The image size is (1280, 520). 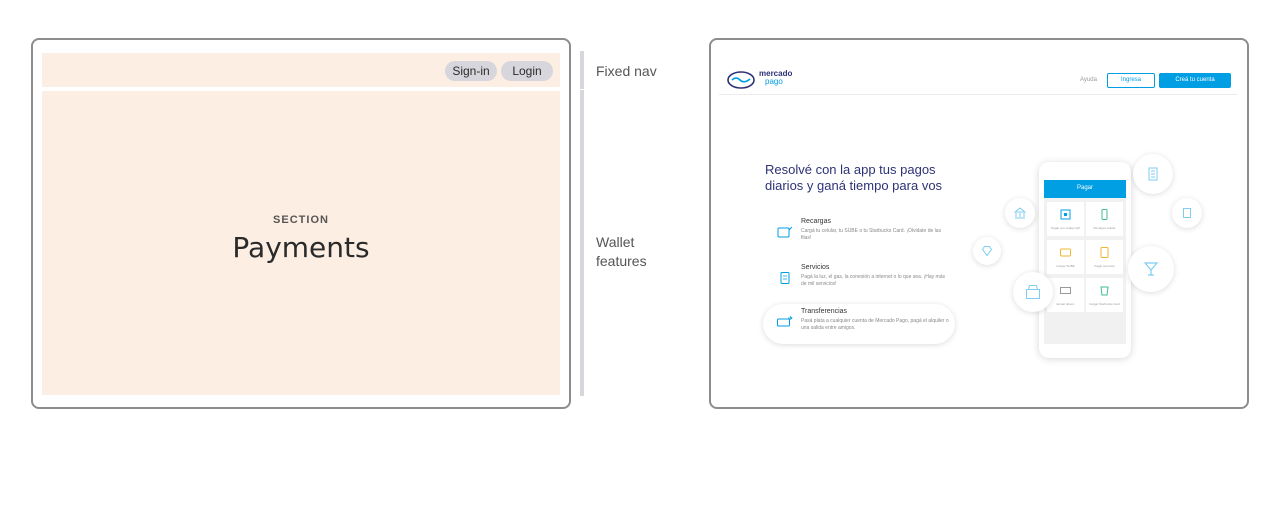 I want to click on phone-cell-label: Cargar Starbucks Card, so click(x=1104, y=304).